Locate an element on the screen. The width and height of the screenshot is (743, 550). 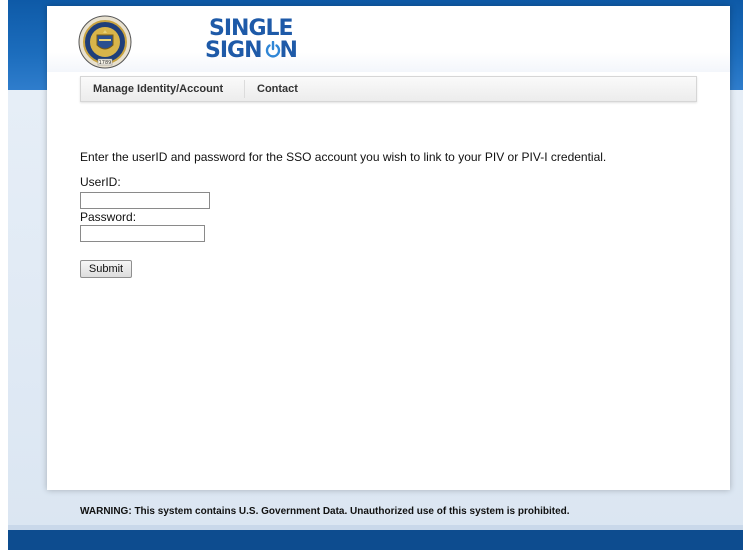
logo-text-single: SINGLE is located at coordinates (251, 28).